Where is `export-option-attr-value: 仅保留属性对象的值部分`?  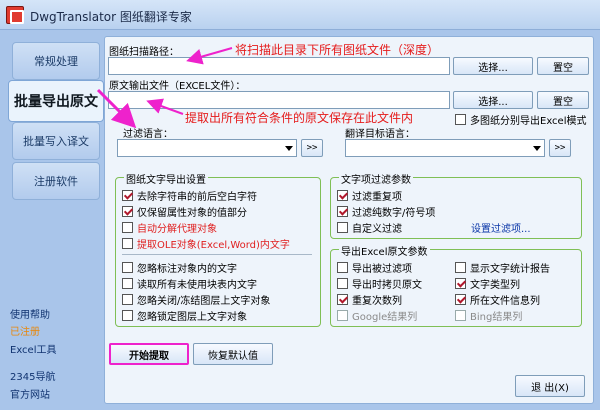
export-option-attr-value: 仅保留属性对象的值部分 is located at coordinates (184, 211).